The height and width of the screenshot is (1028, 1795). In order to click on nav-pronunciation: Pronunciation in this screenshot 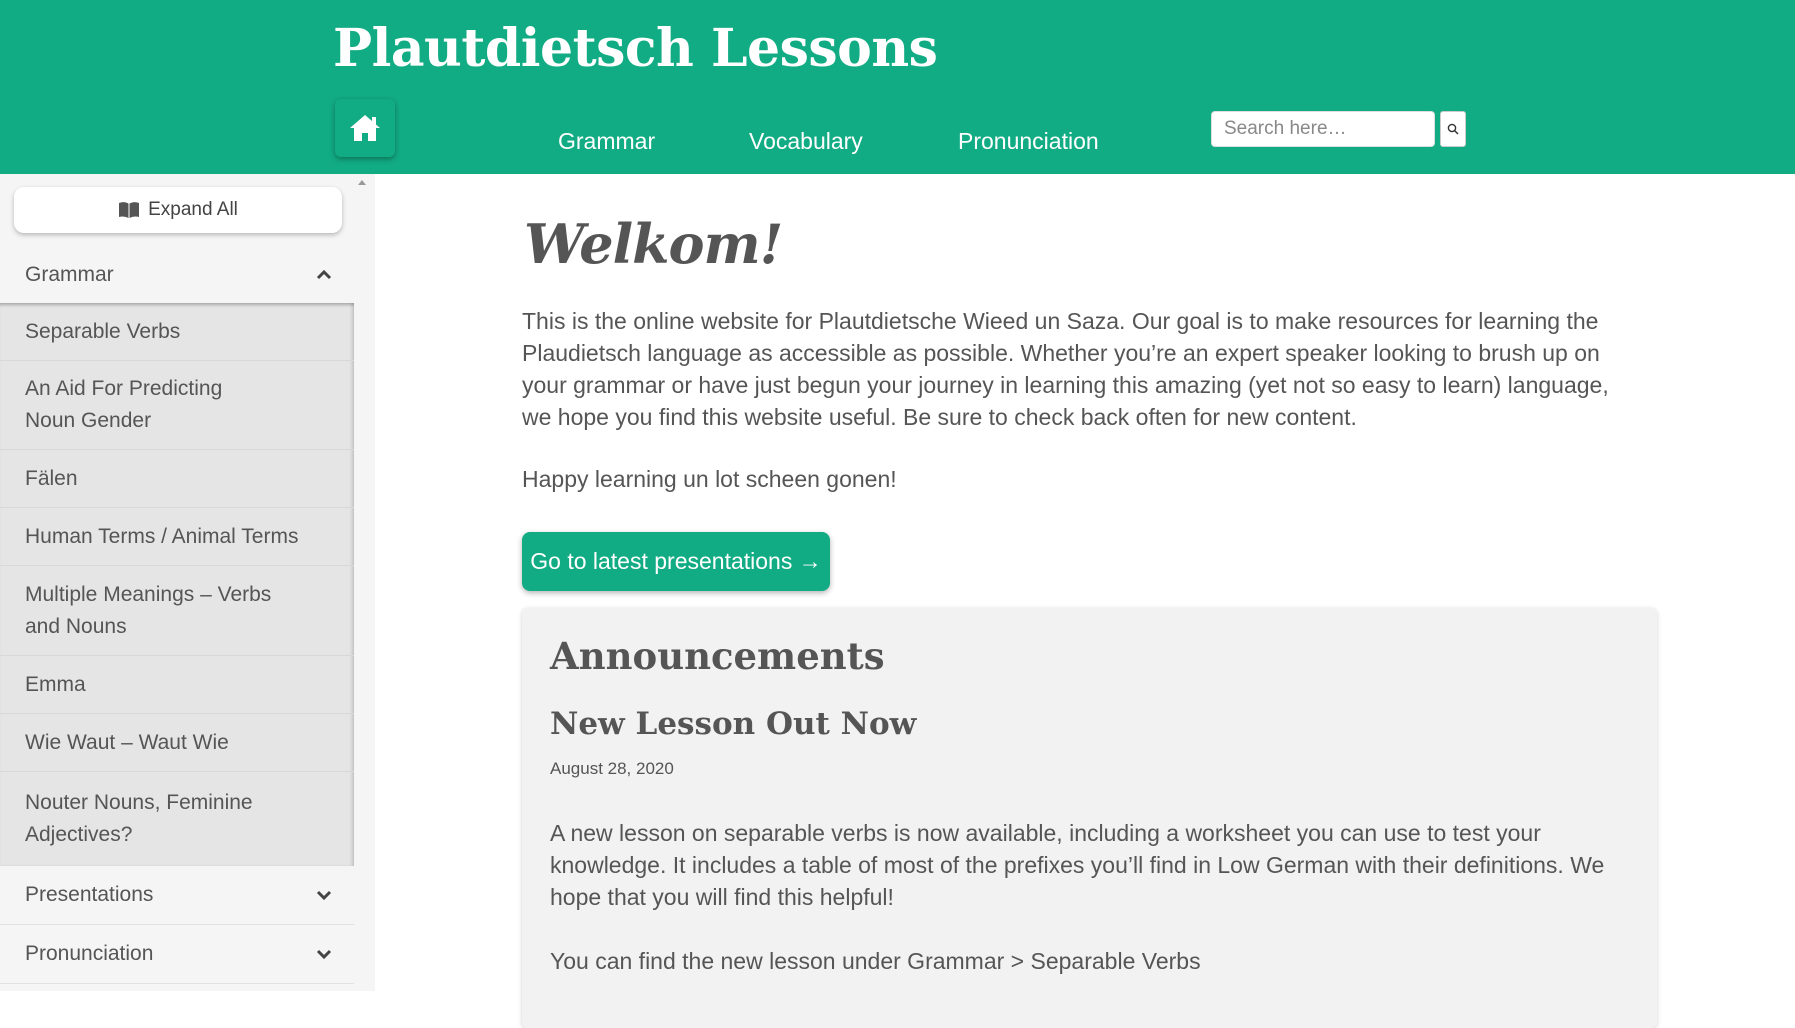, I will do `click(1028, 141)`.